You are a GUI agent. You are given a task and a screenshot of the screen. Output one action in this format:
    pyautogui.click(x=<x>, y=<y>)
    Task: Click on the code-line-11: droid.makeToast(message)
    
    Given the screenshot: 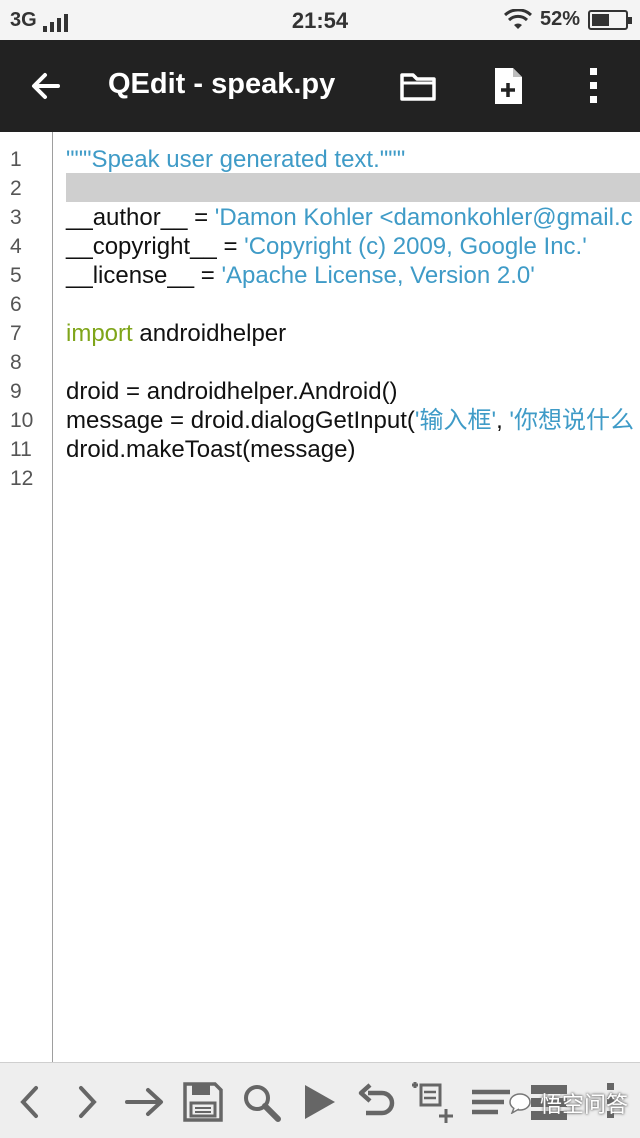 What is the action you would take?
    pyautogui.click(x=210, y=449)
    